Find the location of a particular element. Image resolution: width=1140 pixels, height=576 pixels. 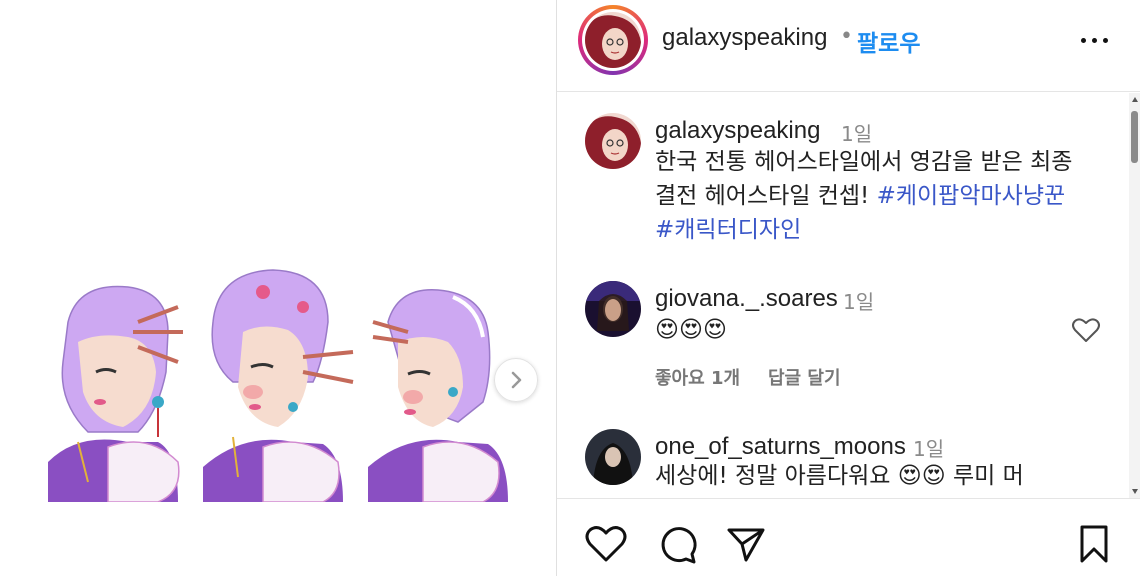

comment-username: giovana._.soares is located at coordinates (746, 299).